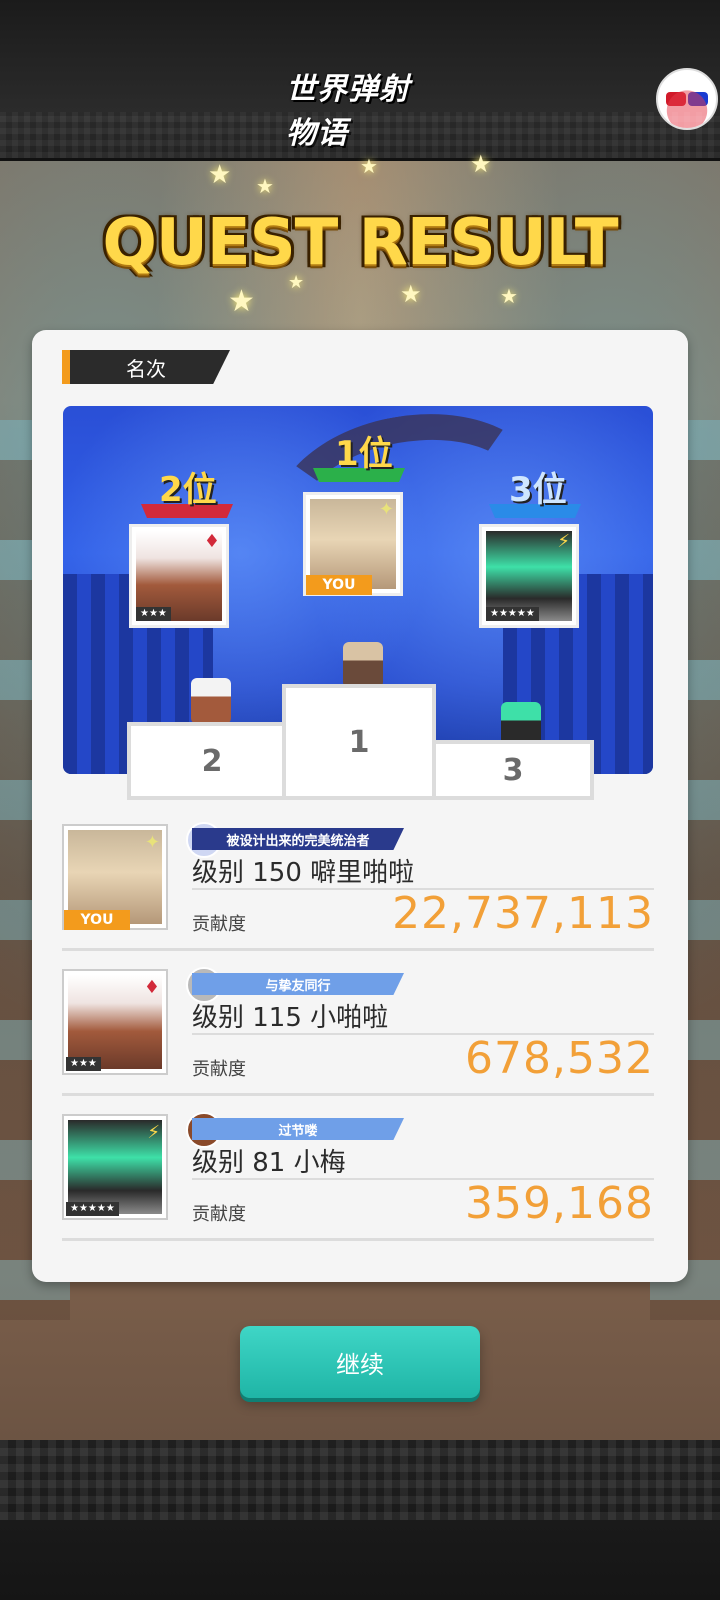 The image size is (720, 1600). What do you see at coordinates (358, 1174) in the screenshot?
I see `player-row: ⚡ ★★★★★ 过节喽 级别 81 小梅 贡献度 359,168` at bounding box center [358, 1174].